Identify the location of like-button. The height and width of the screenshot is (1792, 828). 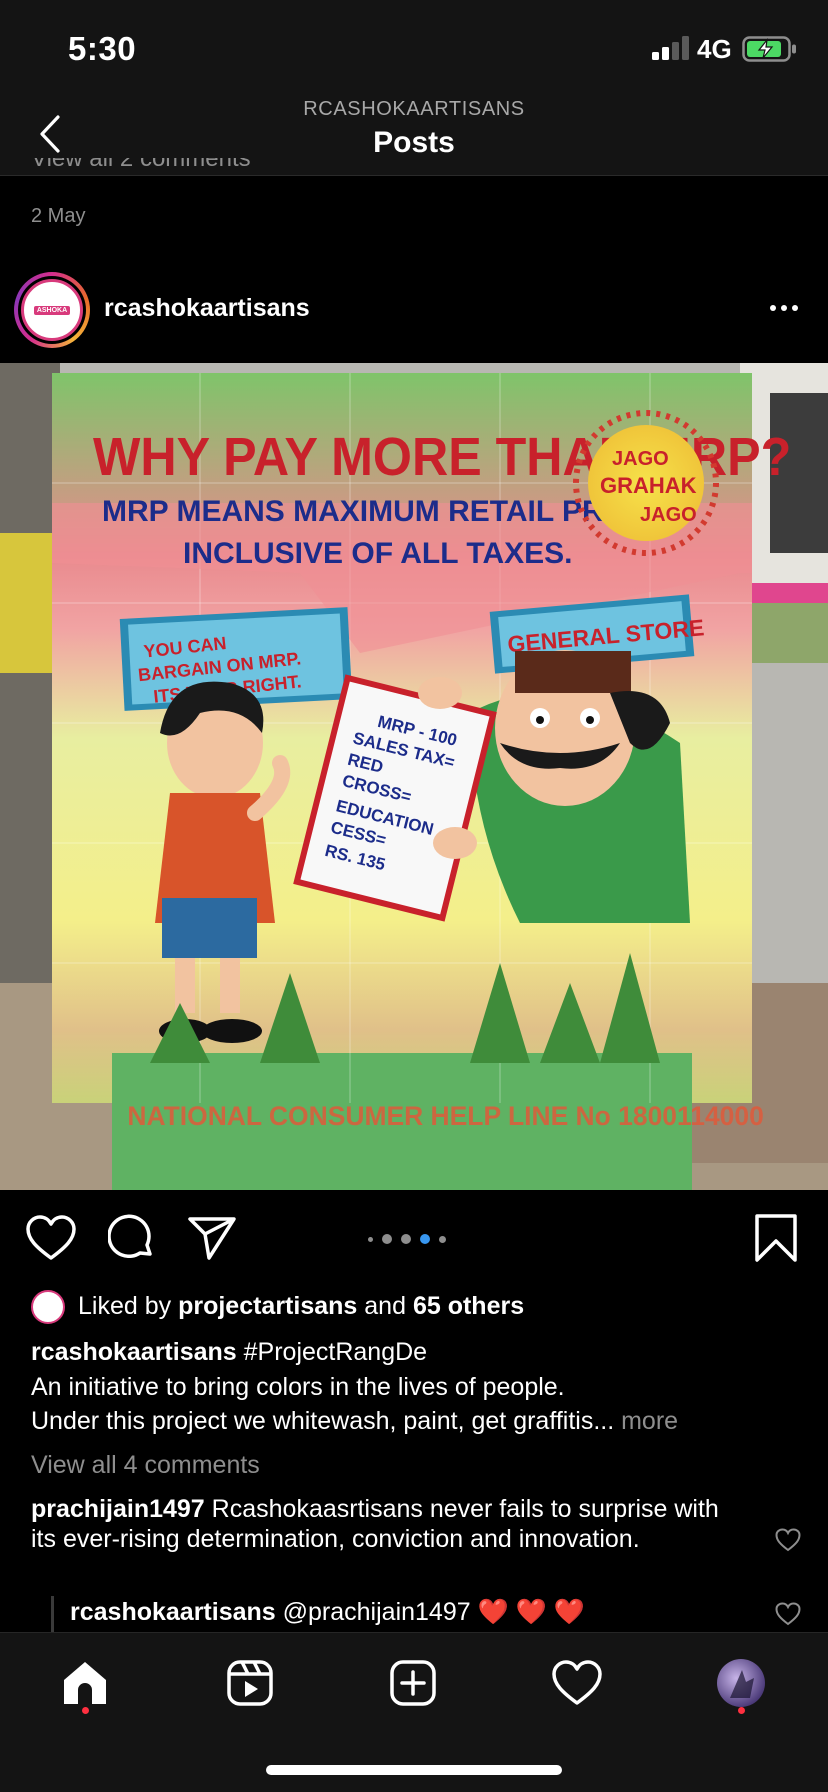
(51, 1238).